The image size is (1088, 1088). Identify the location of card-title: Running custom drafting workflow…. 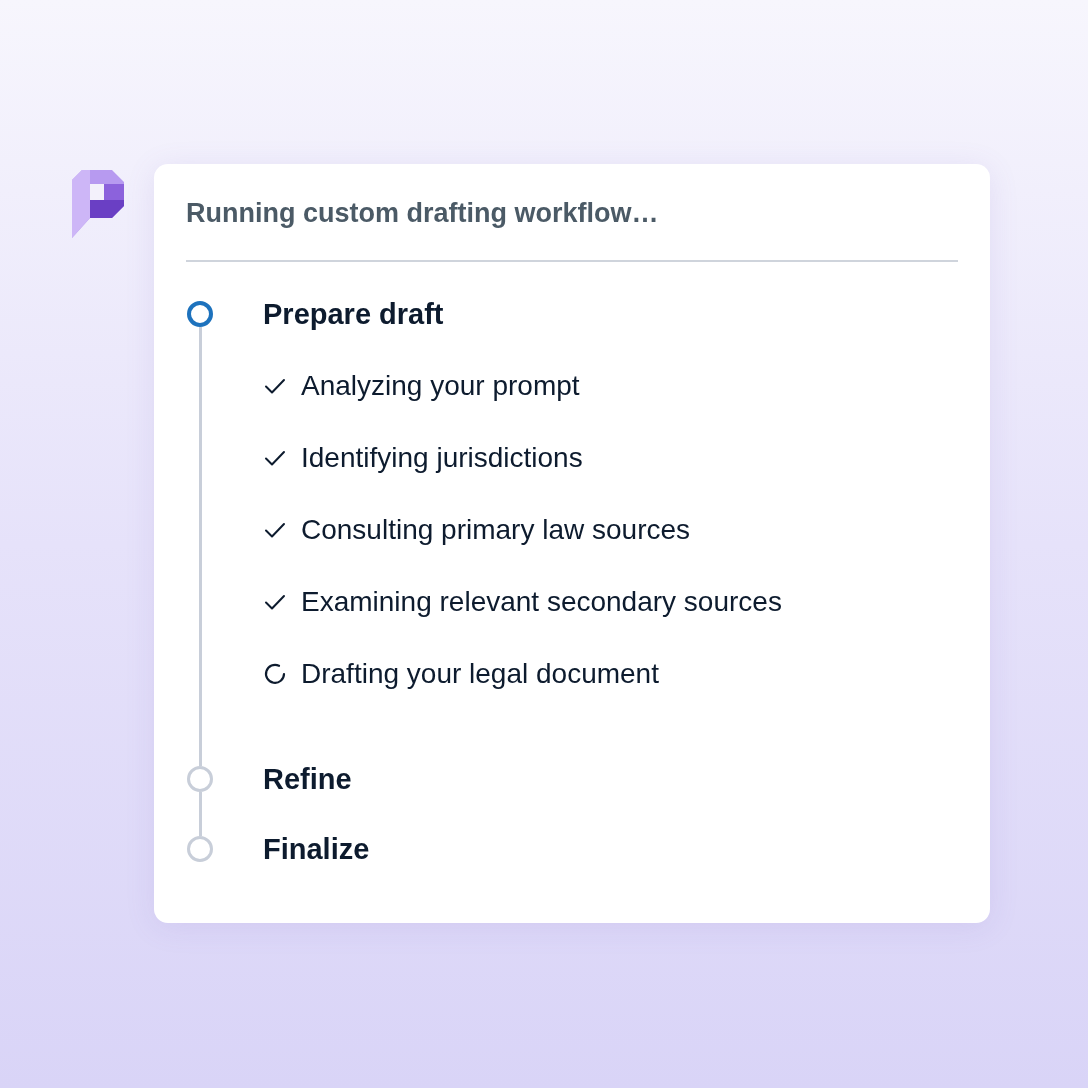
(423, 213).